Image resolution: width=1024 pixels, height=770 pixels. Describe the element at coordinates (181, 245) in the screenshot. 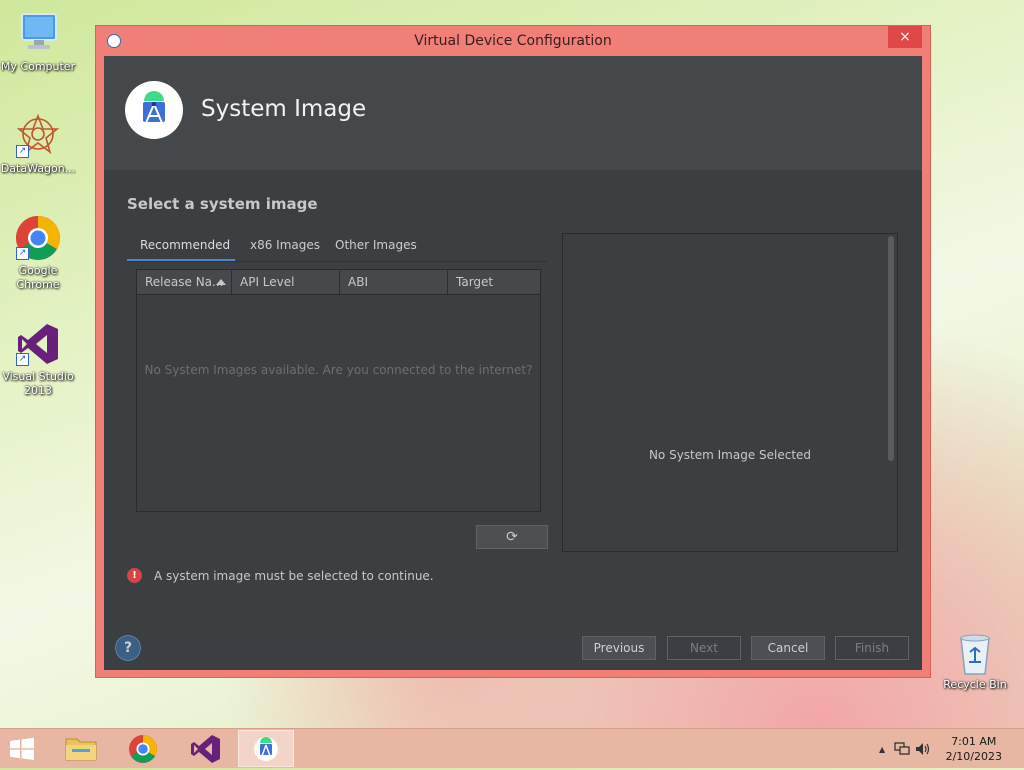

I see `tab-recommended: Recommended` at that location.